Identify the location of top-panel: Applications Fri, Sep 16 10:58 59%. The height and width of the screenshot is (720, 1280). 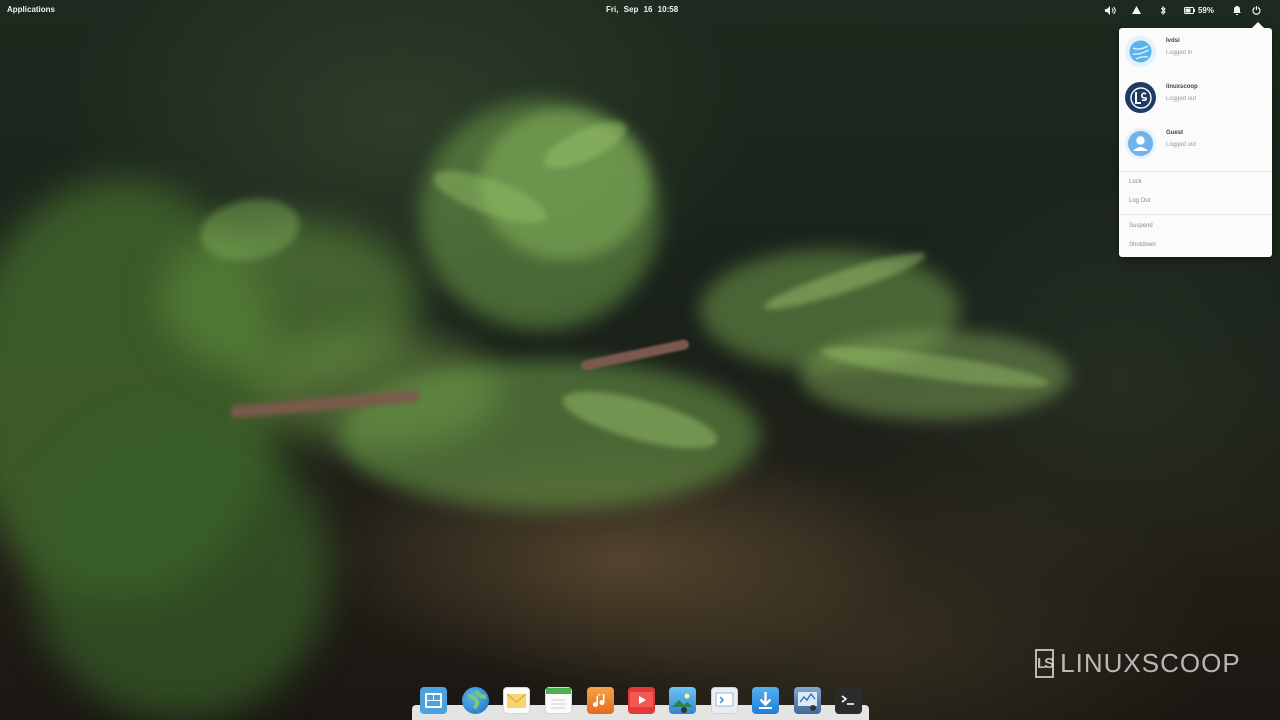
(640, 10).